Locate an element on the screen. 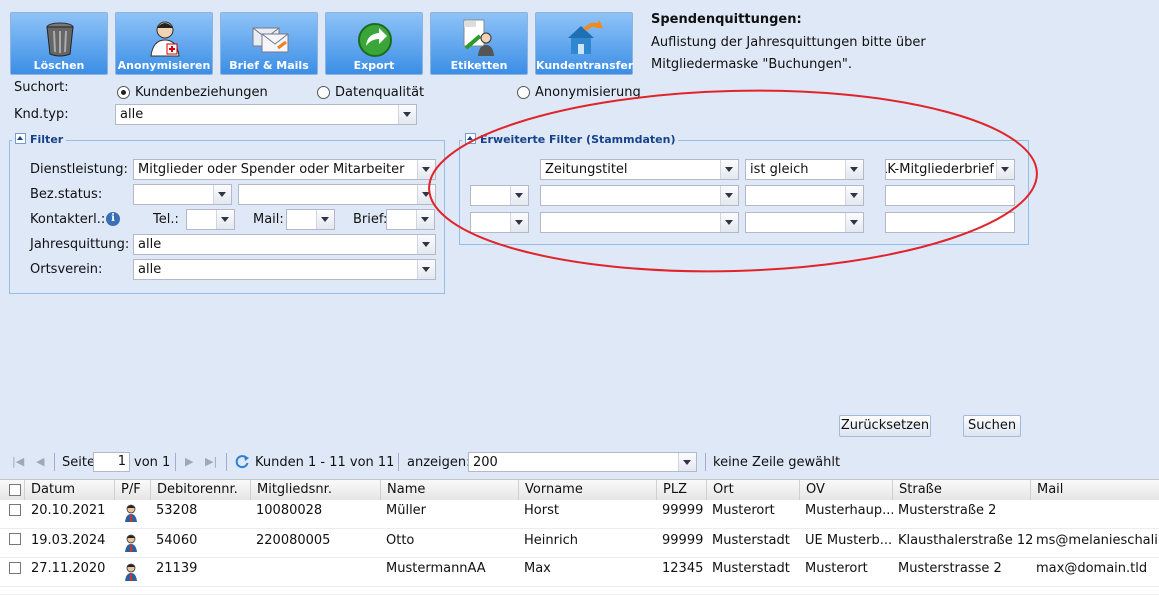 Image resolution: width=1159 pixels, height=595 pixels. filter-legend: Filter is located at coordinates (39, 139).